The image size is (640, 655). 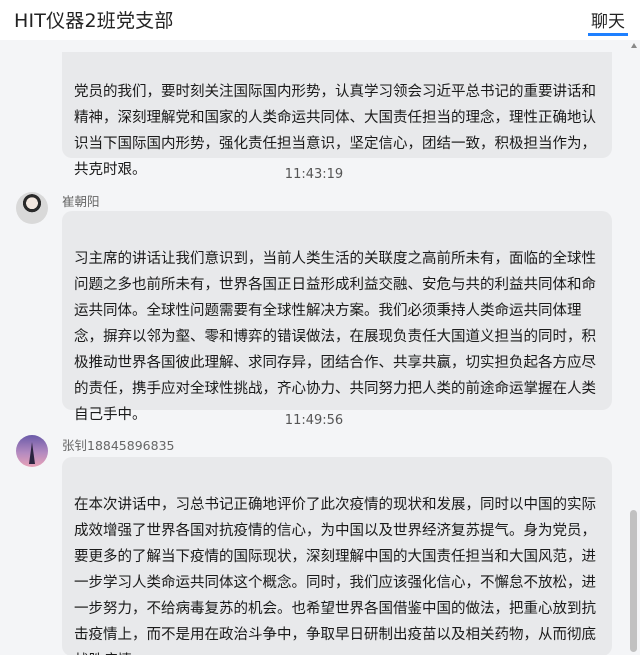 What do you see at coordinates (608, 34) in the screenshot?
I see `tab-active-indicator` at bounding box center [608, 34].